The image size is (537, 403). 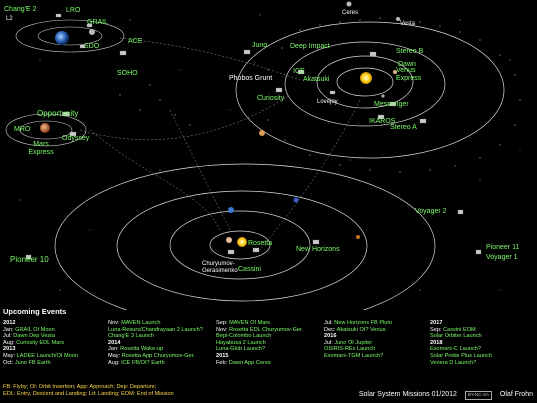 What do you see at coordinates (58, 113) in the screenshot?
I see `label-opportunity: Opportunity` at bounding box center [58, 113].